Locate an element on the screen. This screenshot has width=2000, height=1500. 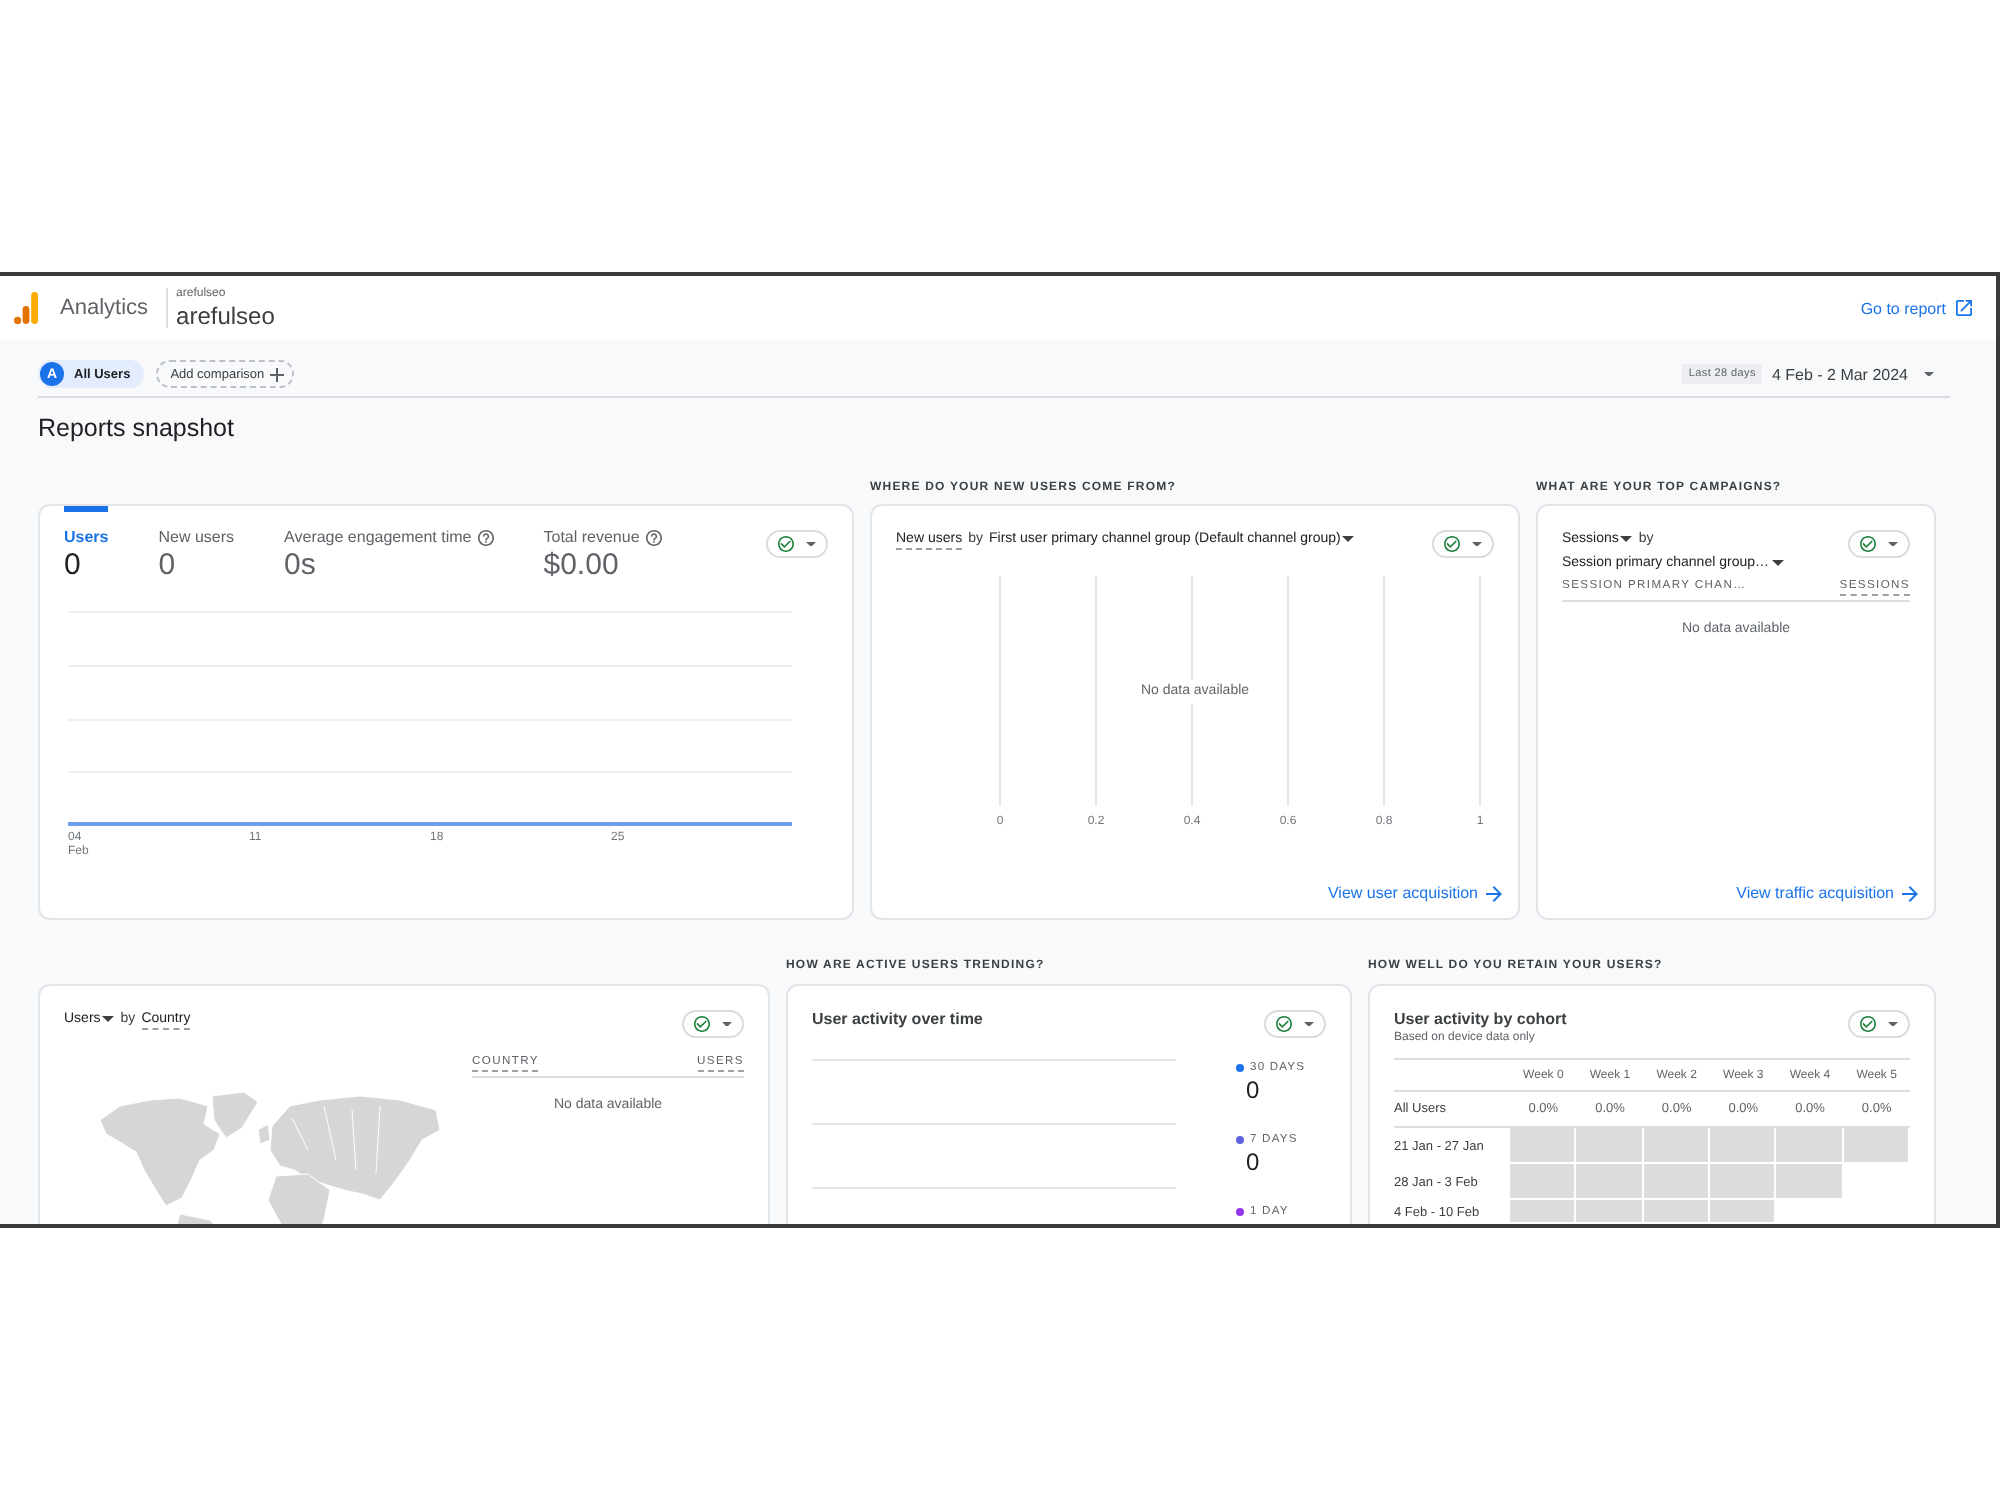
external-link-icon is located at coordinates (1964, 308).